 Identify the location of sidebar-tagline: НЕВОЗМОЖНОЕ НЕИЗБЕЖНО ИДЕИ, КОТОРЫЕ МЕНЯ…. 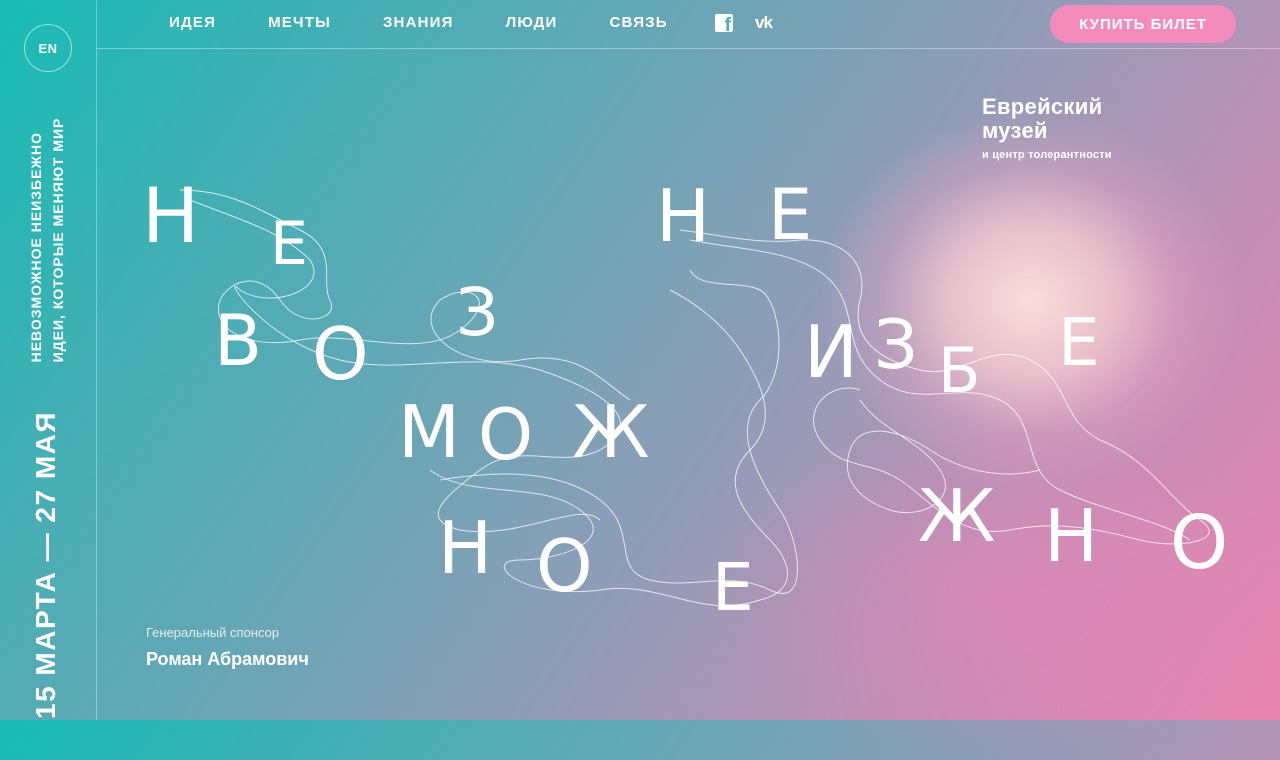
(47, 240).